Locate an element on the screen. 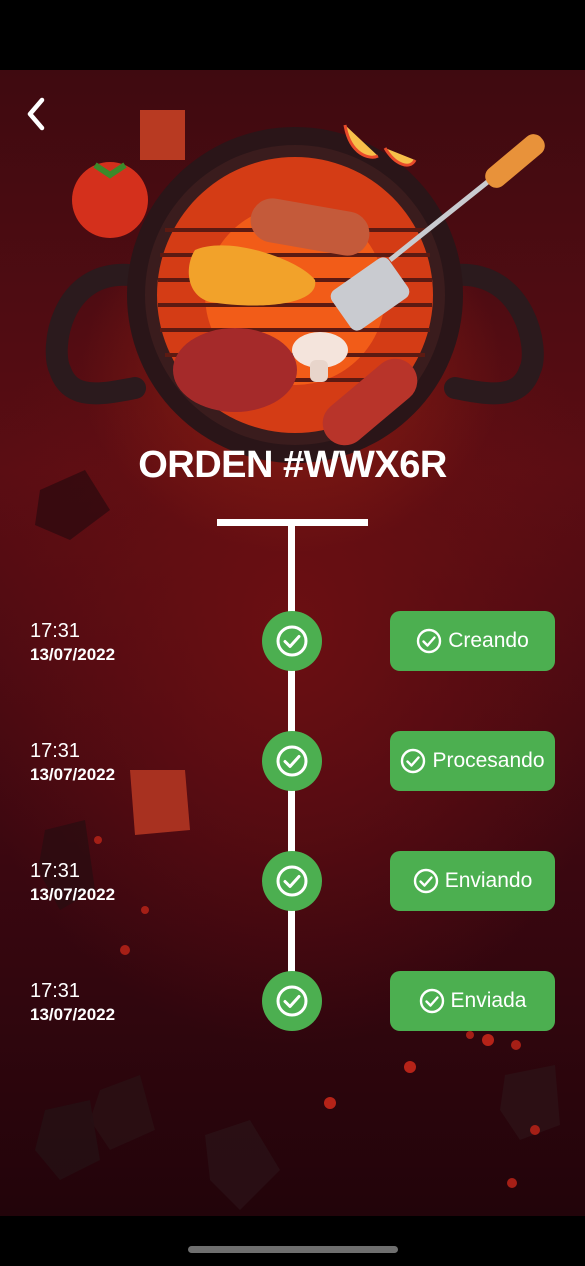 The image size is (585, 1266). timeline-step: 17:31 13/07/2022 Procesando is located at coordinates (292, 761).